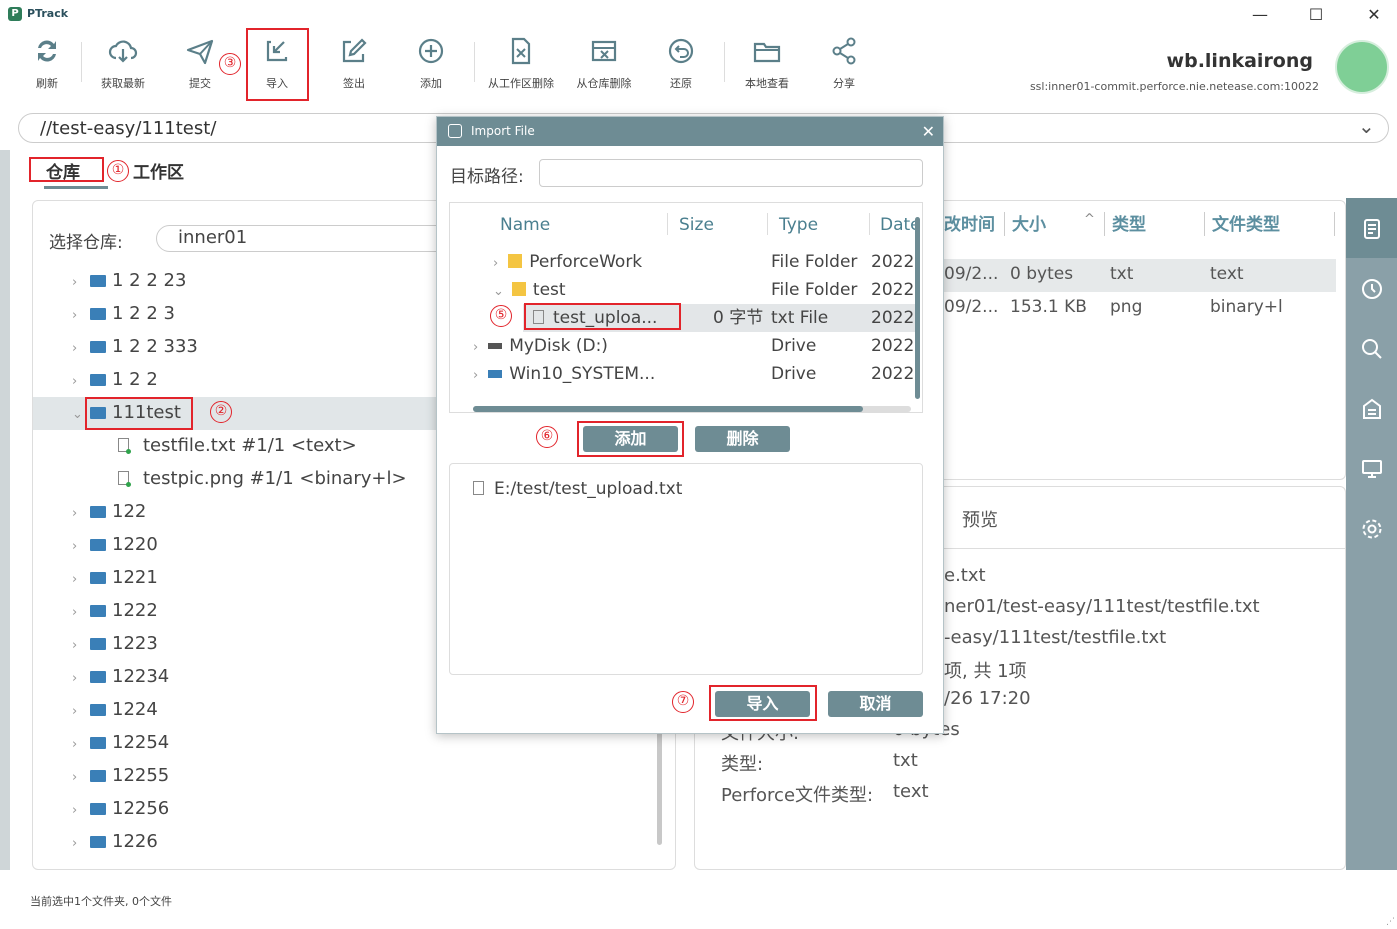  Describe the element at coordinates (120, 676) in the screenshot. I see `tree-folder: › 12234` at that location.